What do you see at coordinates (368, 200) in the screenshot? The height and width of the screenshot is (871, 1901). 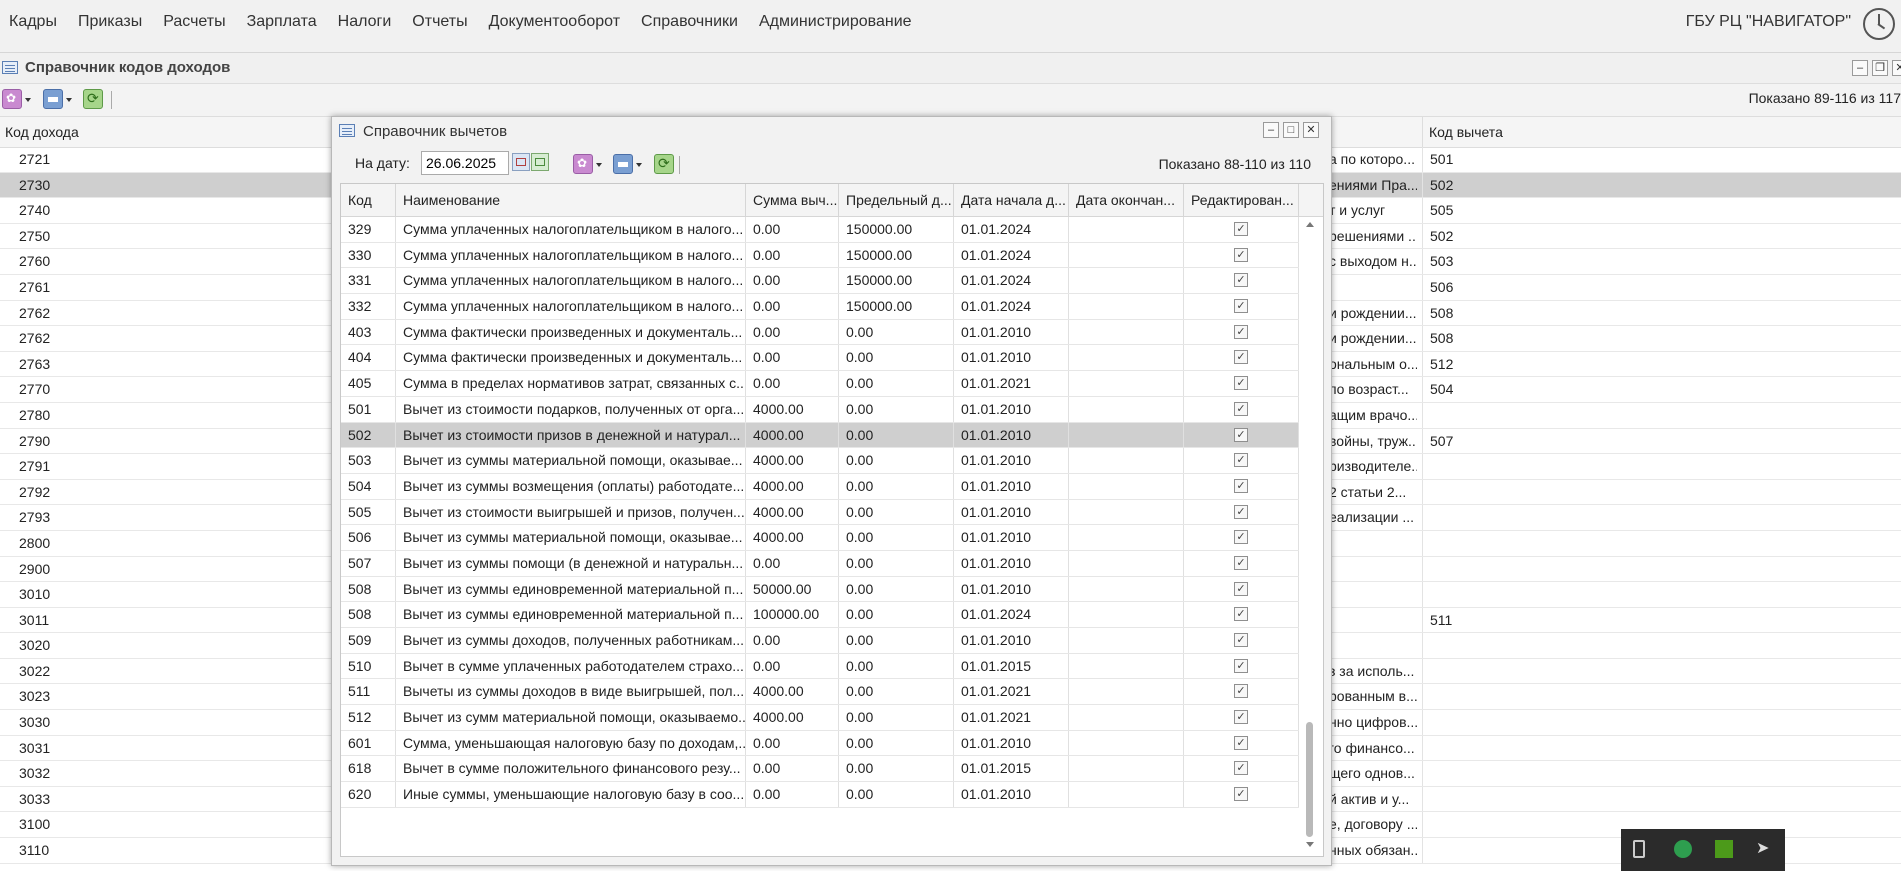 I see `column-header-code: Код` at bounding box center [368, 200].